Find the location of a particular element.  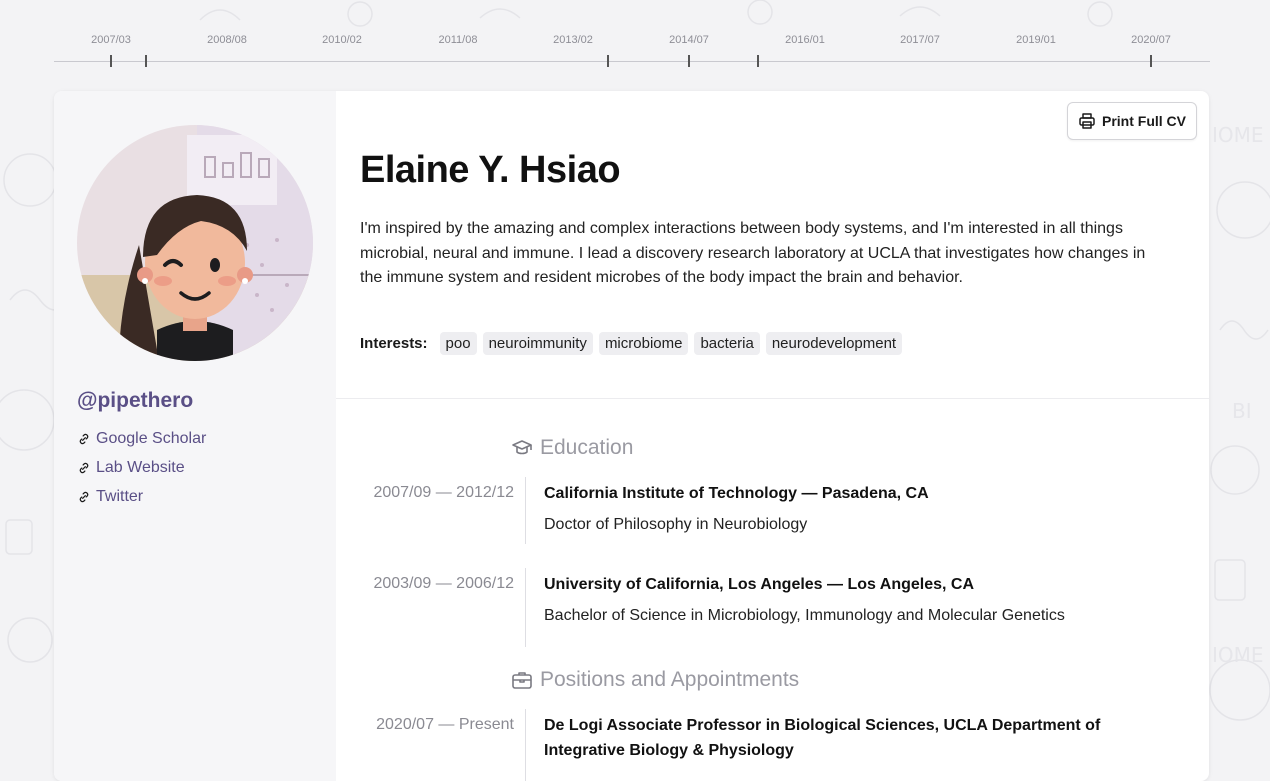

avatar is located at coordinates (195, 243).